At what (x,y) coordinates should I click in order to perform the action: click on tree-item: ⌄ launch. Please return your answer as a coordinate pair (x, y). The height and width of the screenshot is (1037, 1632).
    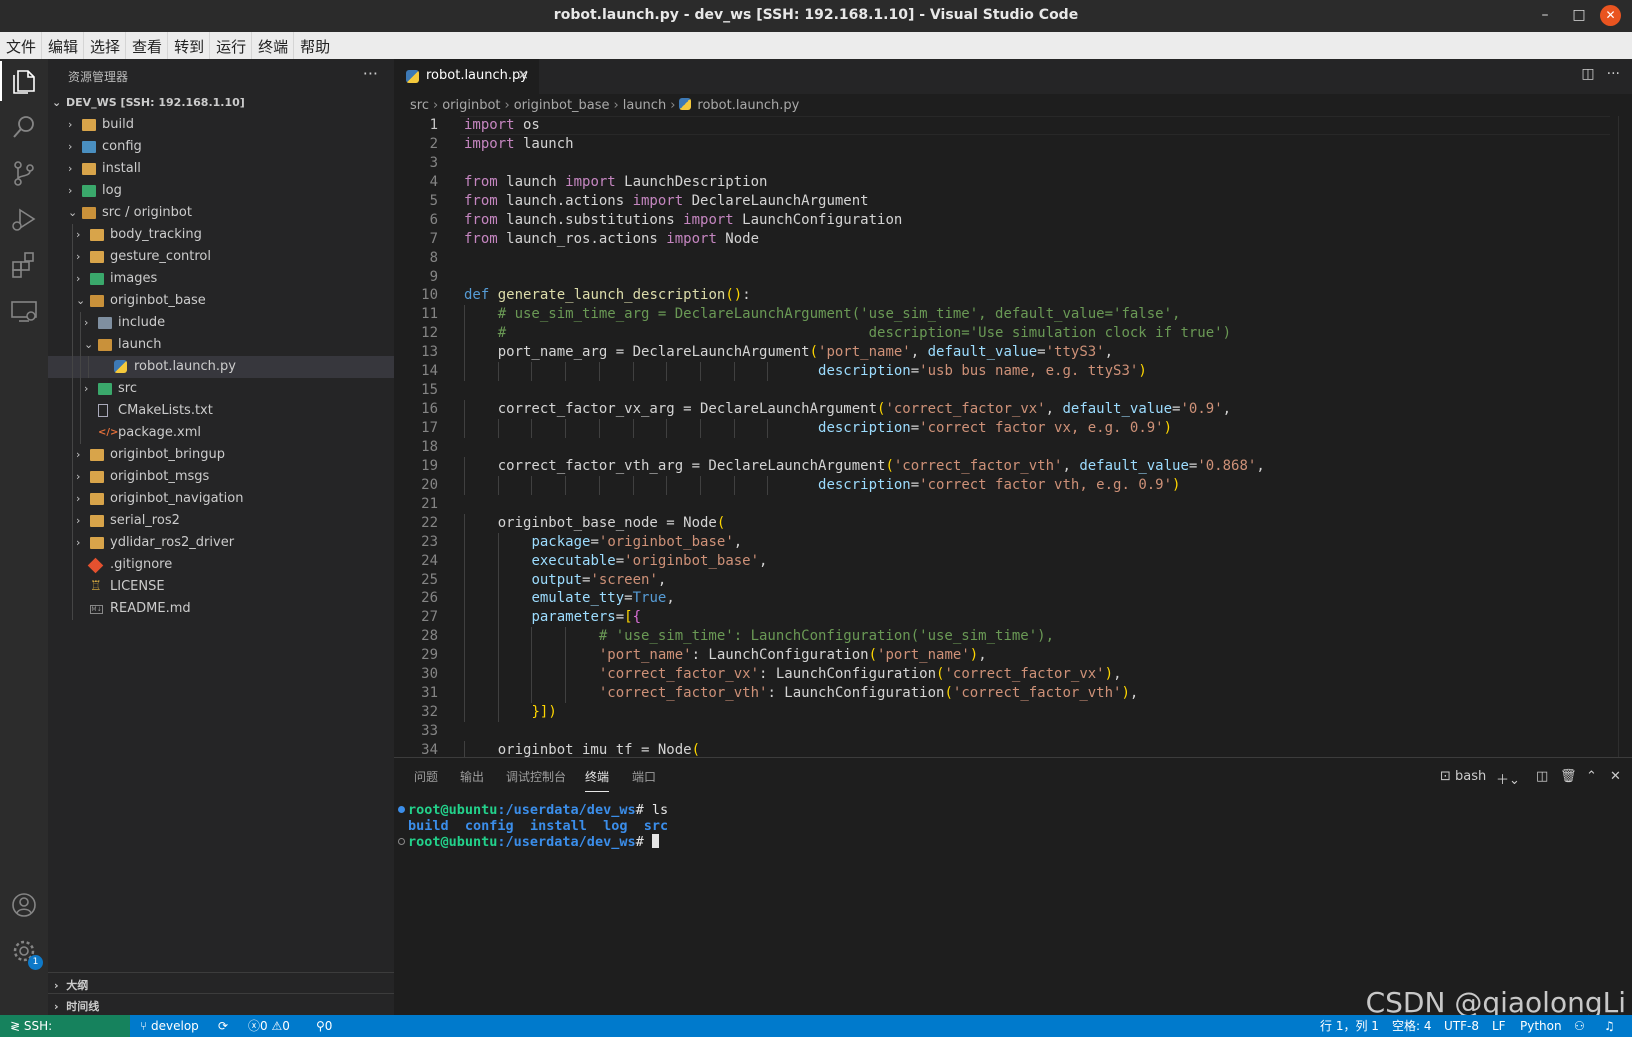
    Looking at the image, I should click on (221, 345).